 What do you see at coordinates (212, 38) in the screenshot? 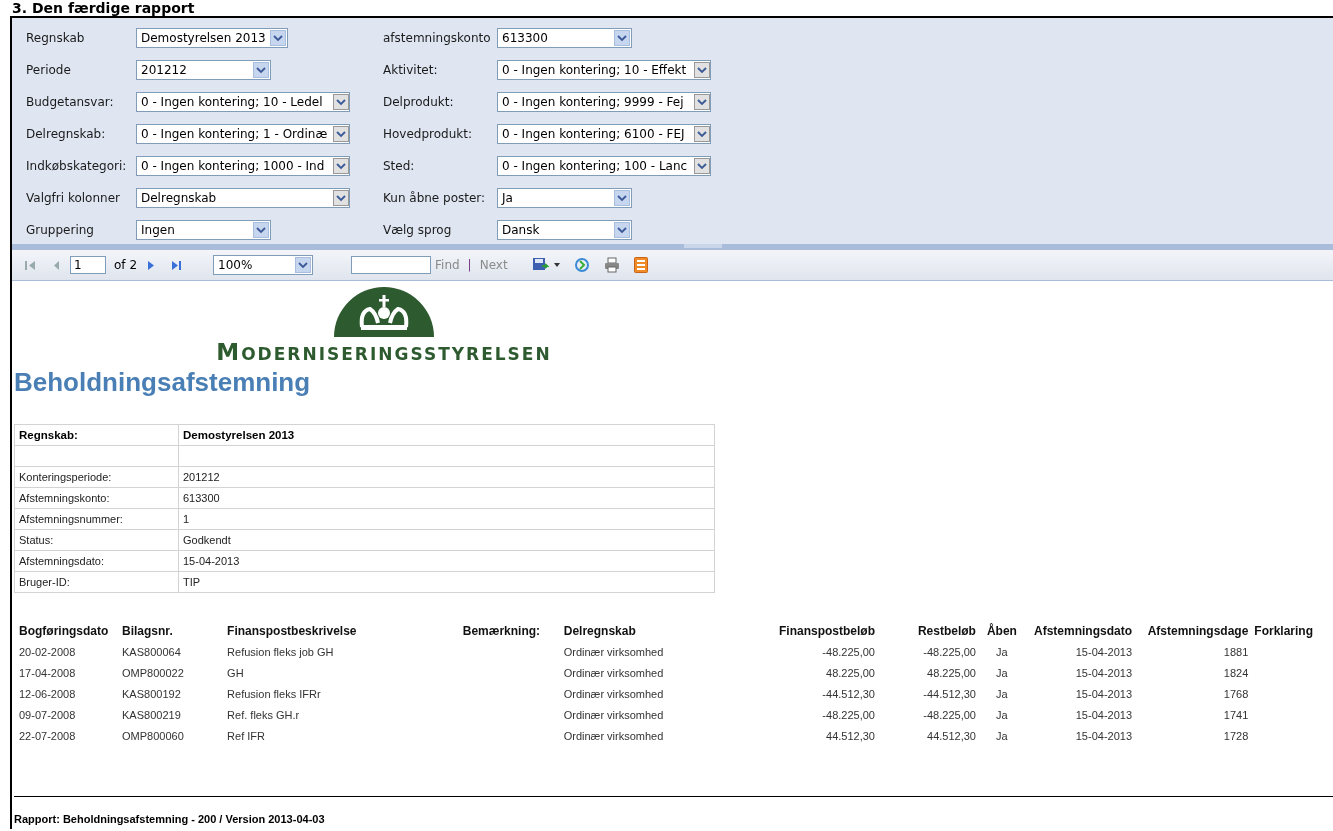
I see `dropdown-field: Demostyrelsen 2013` at bounding box center [212, 38].